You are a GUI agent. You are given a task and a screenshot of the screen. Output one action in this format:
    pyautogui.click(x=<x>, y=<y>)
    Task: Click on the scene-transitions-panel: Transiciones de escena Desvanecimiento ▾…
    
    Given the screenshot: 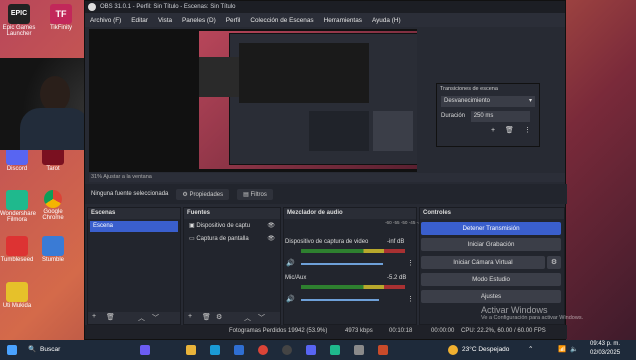 What is the action you would take?
    pyautogui.click(x=488, y=115)
    